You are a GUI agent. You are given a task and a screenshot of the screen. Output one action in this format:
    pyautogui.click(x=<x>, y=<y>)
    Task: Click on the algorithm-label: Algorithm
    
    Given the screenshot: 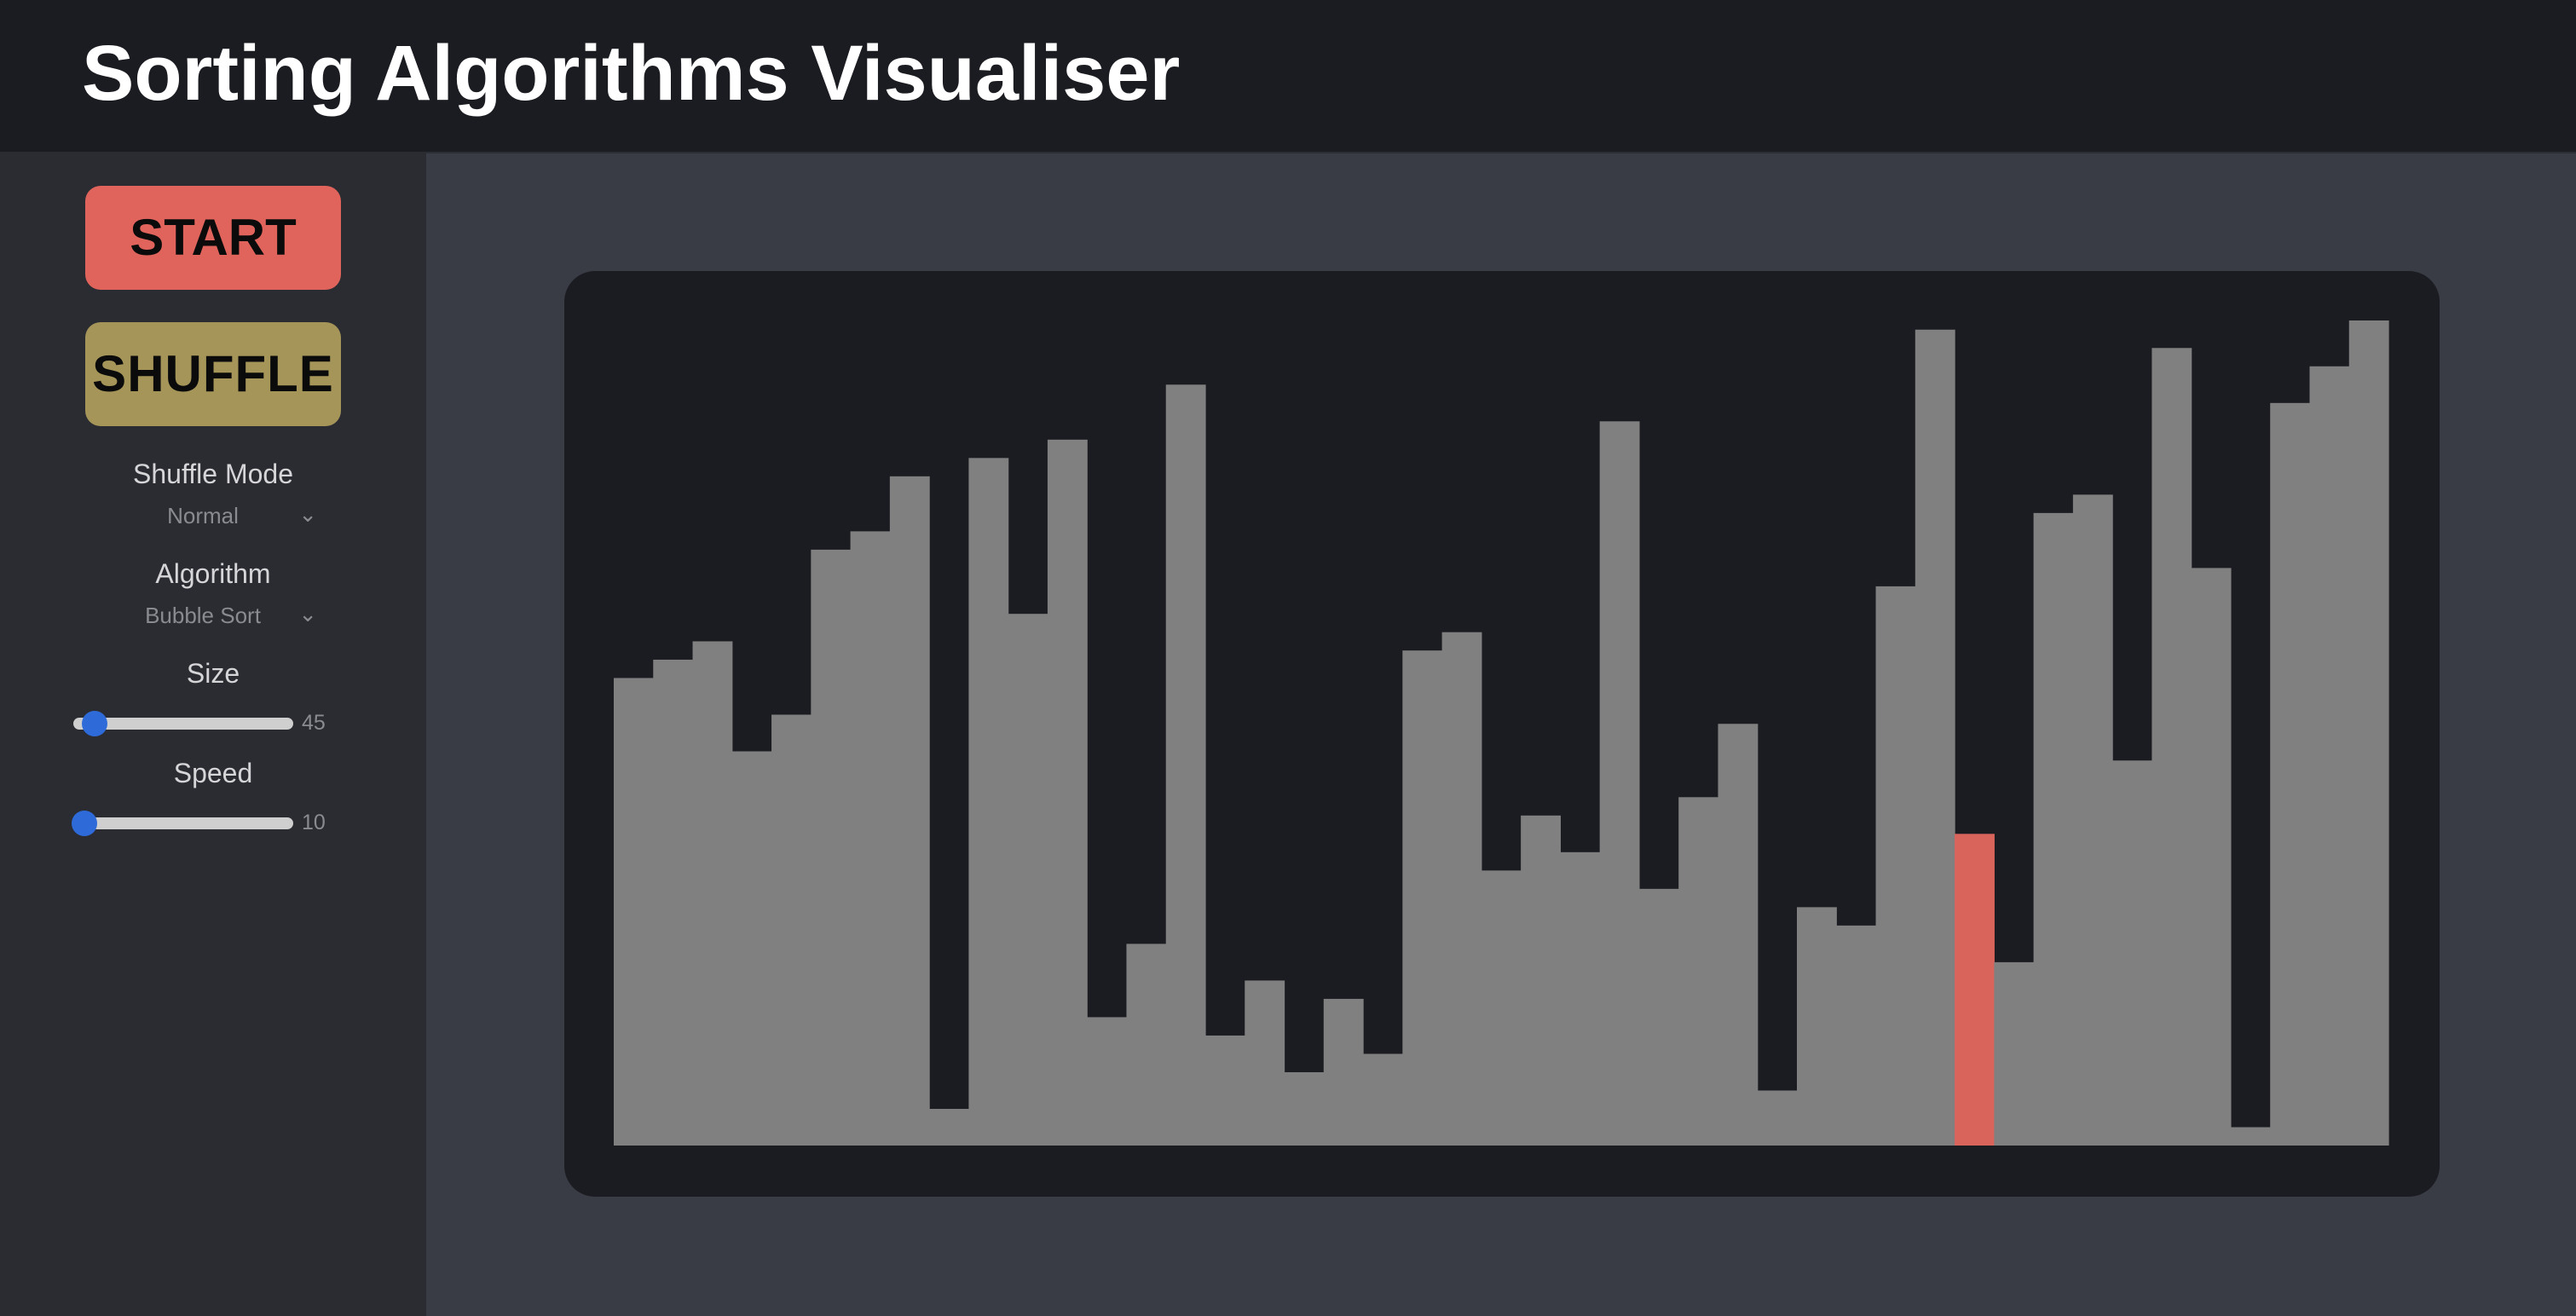 What is the action you would take?
    pyautogui.click(x=213, y=574)
    